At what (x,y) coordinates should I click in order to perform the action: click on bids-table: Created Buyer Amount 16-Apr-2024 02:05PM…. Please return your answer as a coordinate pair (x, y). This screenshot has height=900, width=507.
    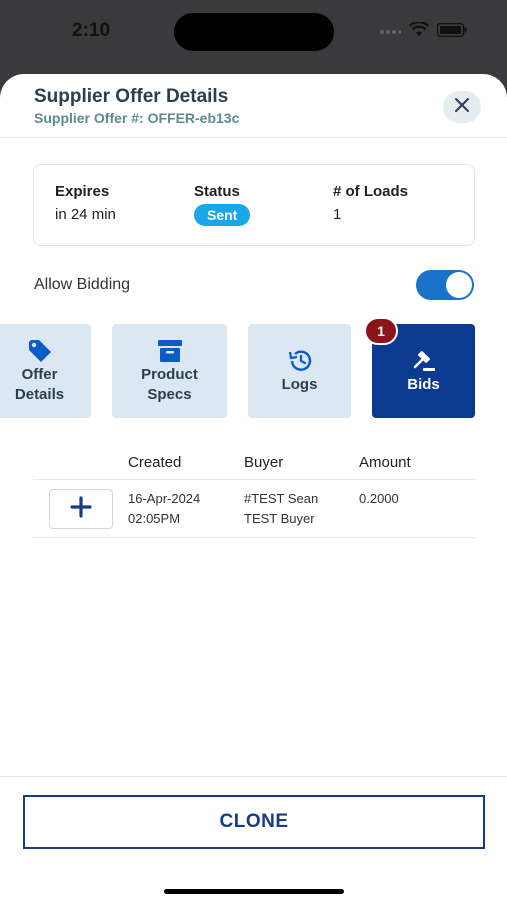
    Looking at the image, I should click on (254, 492).